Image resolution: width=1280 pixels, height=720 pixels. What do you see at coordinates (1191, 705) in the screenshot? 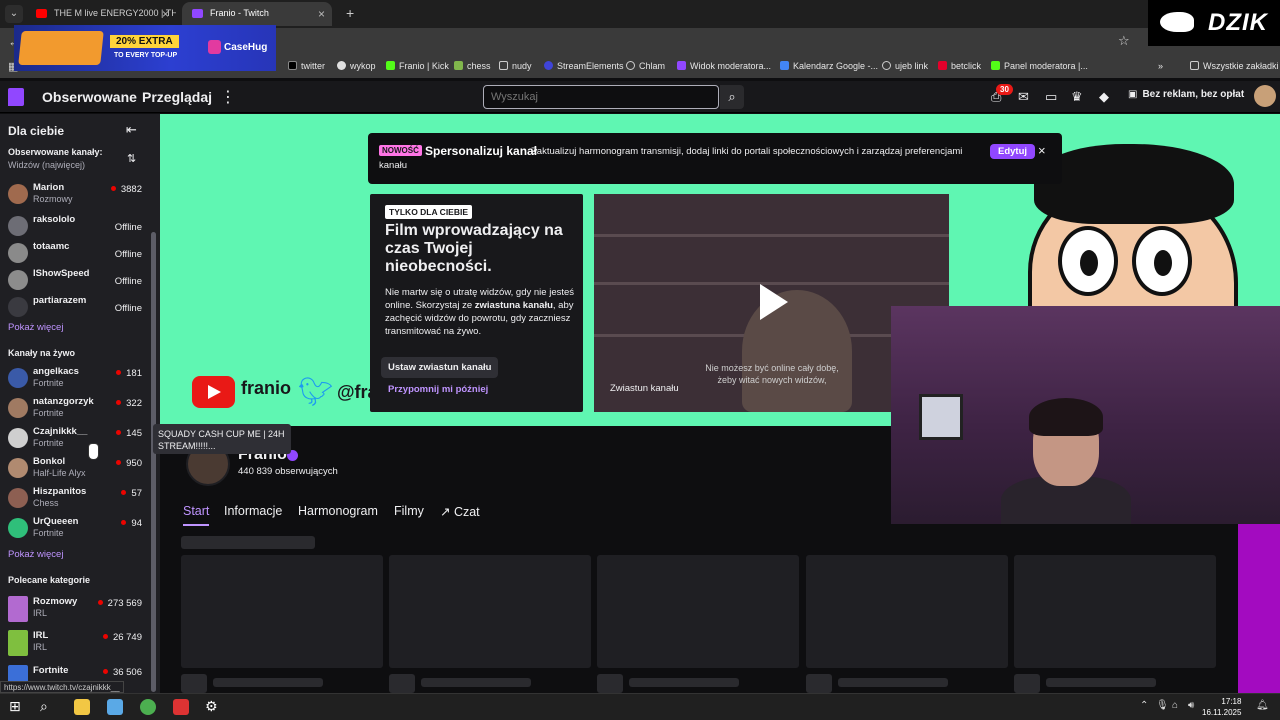
I see `volume-icon: 🔊︎` at bounding box center [1191, 705].